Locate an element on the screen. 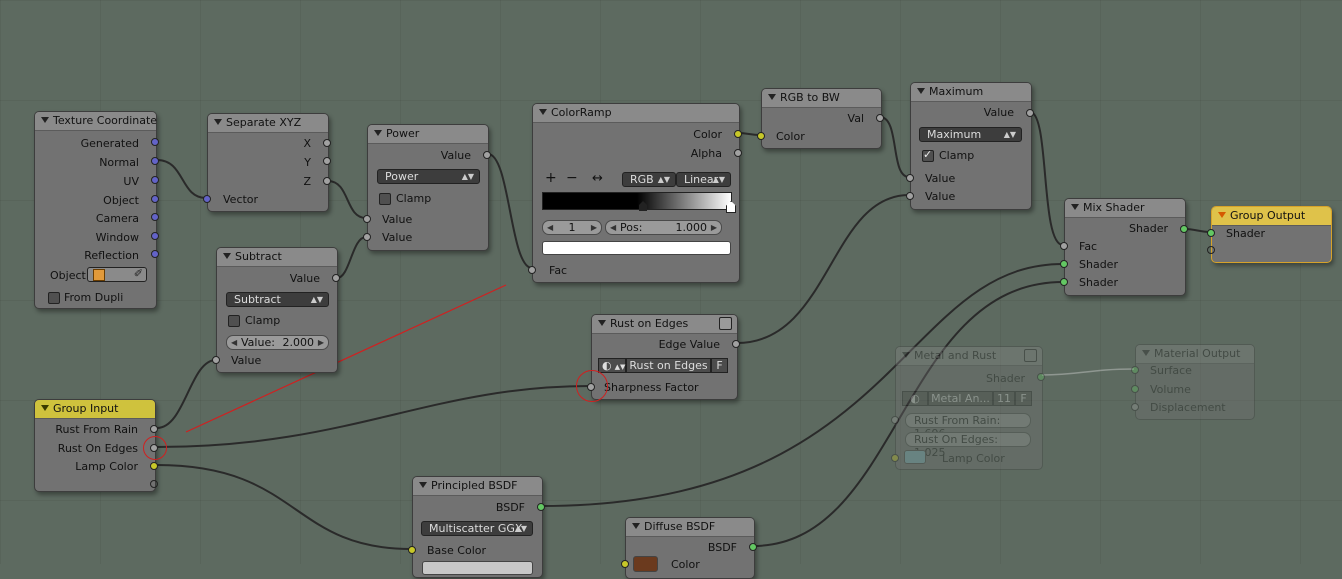  user-count: 11 is located at coordinates (1004, 398).